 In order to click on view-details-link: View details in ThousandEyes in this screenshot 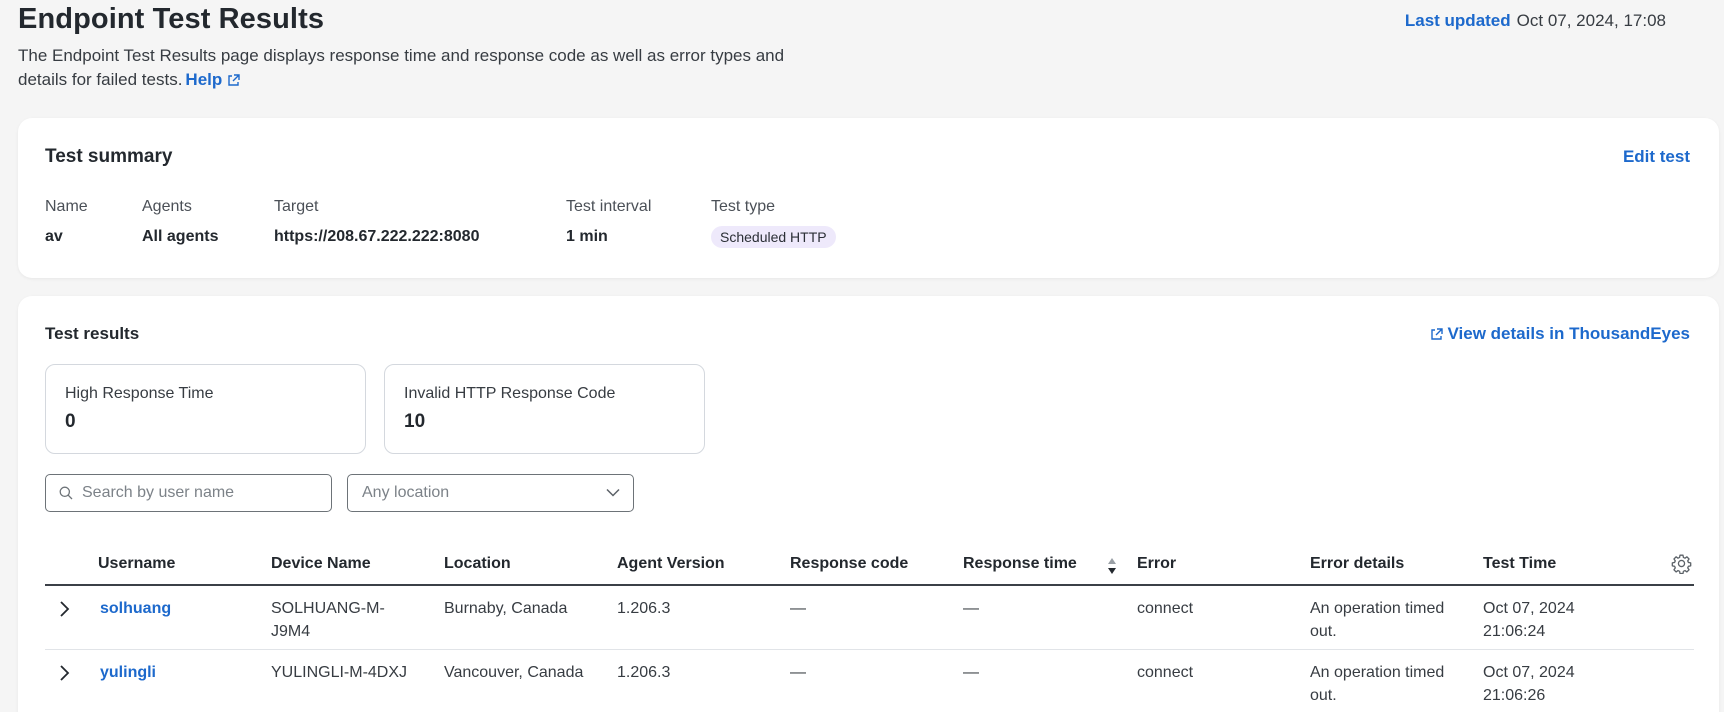, I will do `click(1560, 334)`.